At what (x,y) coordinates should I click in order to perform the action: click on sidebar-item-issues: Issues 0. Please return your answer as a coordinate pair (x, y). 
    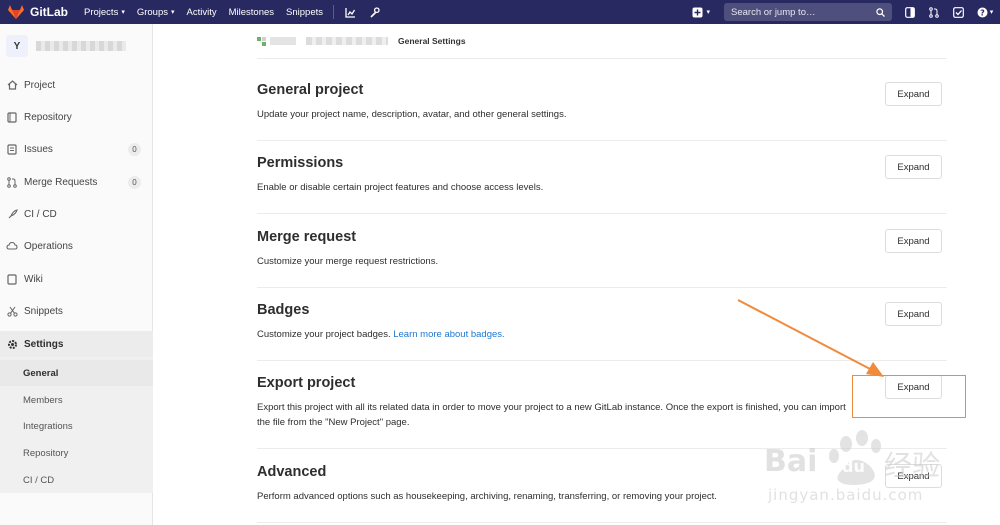
    Looking at the image, I should click on (76, 149).